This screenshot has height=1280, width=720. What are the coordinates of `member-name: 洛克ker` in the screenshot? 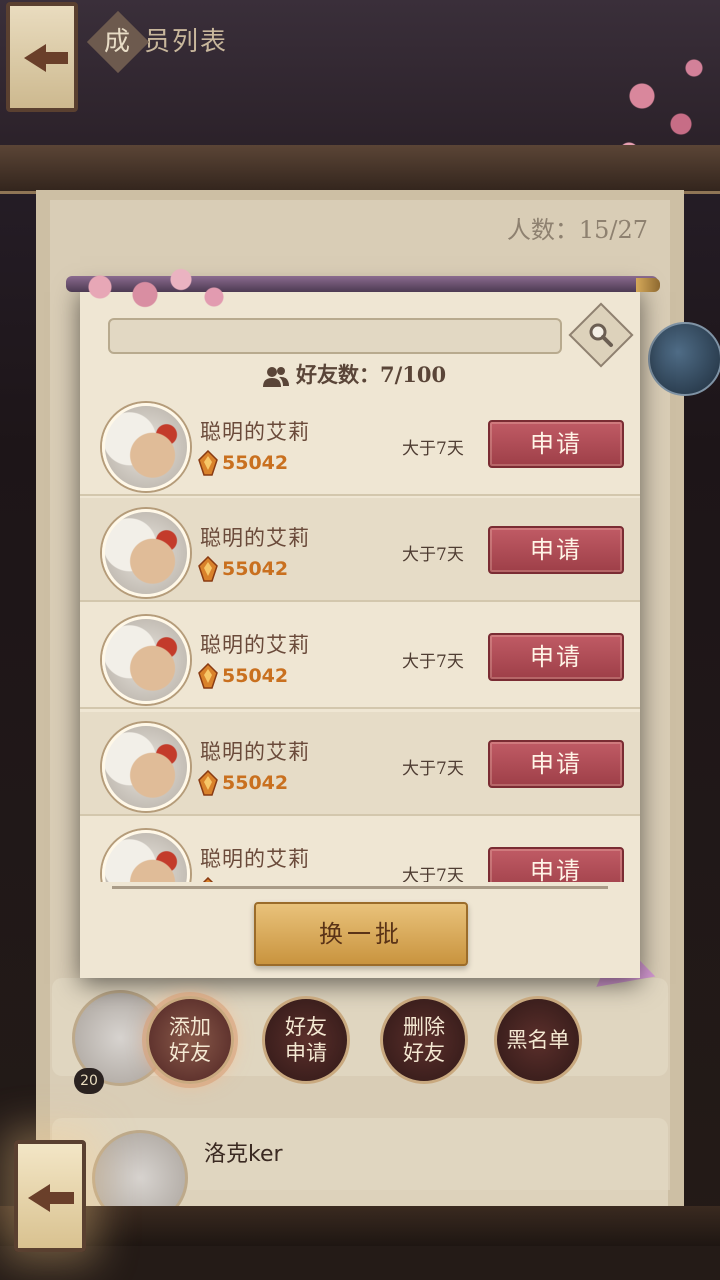 It's located at (243, 1154).